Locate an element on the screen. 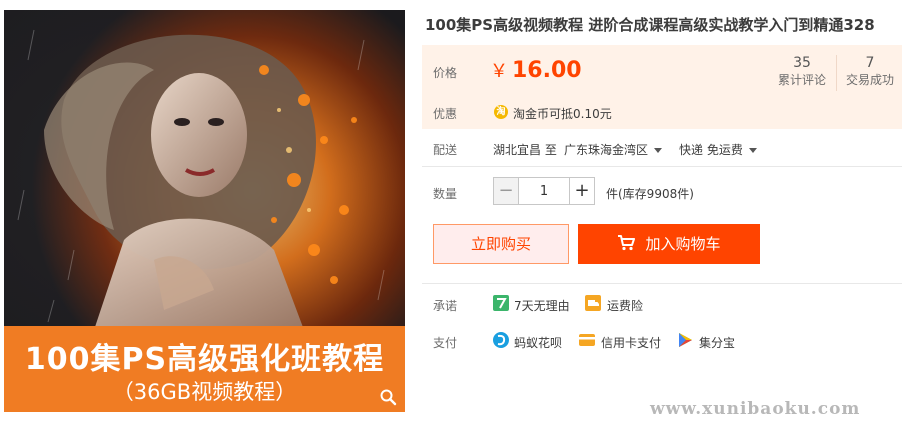  payment-item-jifenbao: 集分宝 is located at coordinates (717, 342).